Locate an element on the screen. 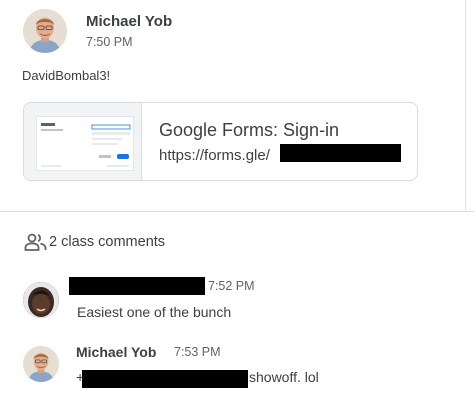  people-icon is located at coordinates (35, 242).